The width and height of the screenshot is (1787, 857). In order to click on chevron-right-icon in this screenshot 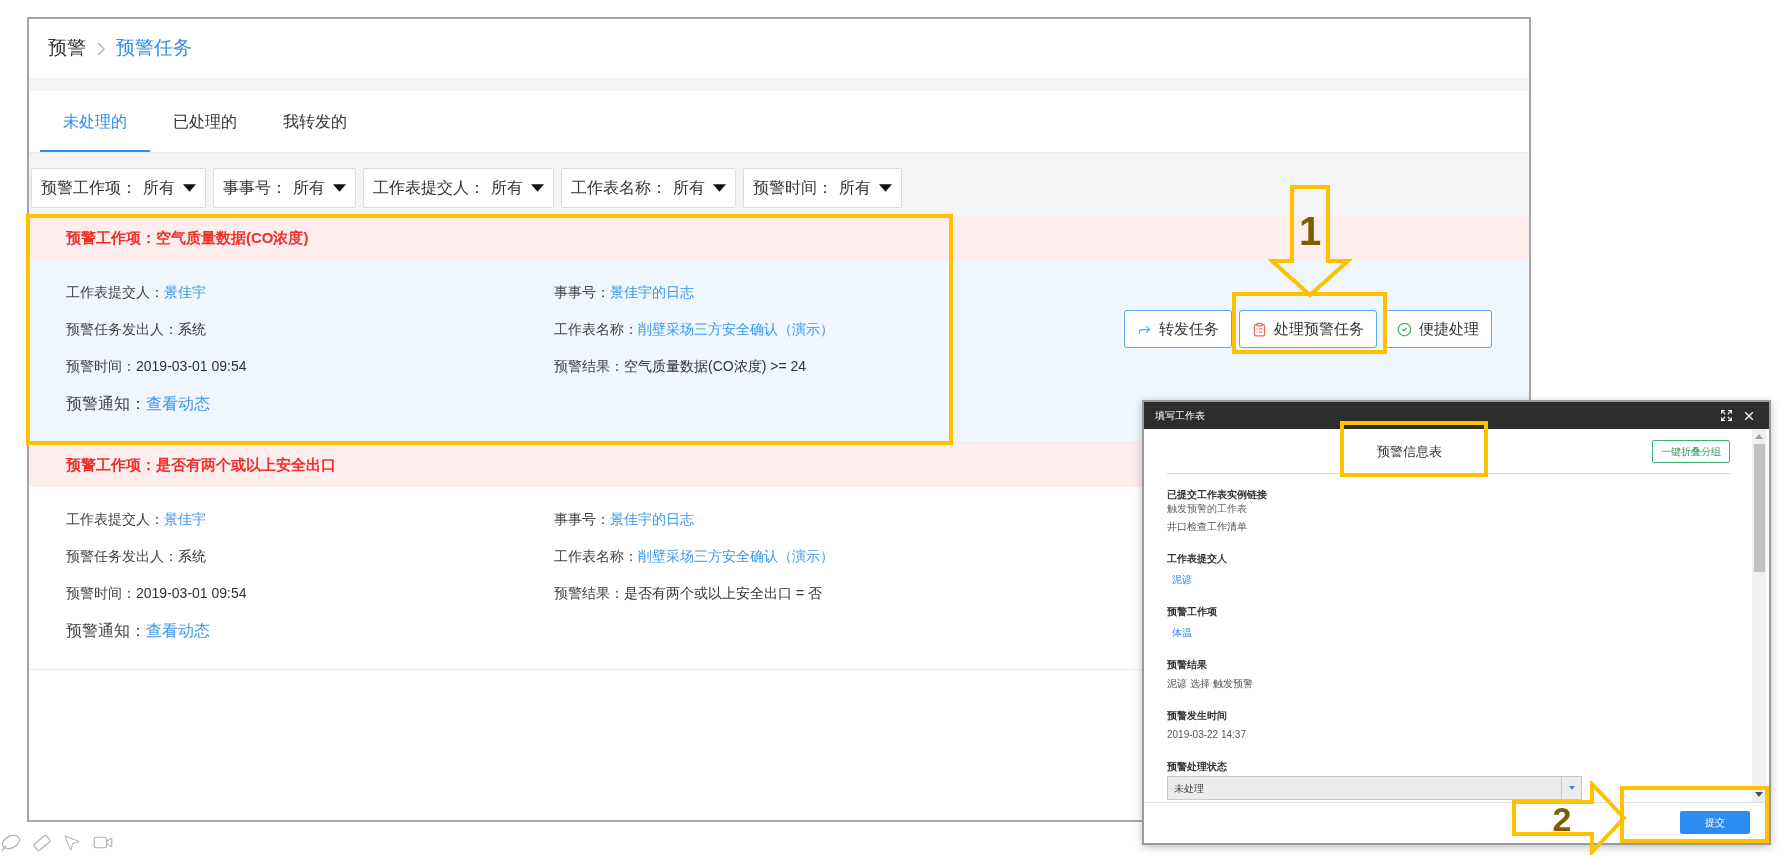, I will do `click(101, 48)`.